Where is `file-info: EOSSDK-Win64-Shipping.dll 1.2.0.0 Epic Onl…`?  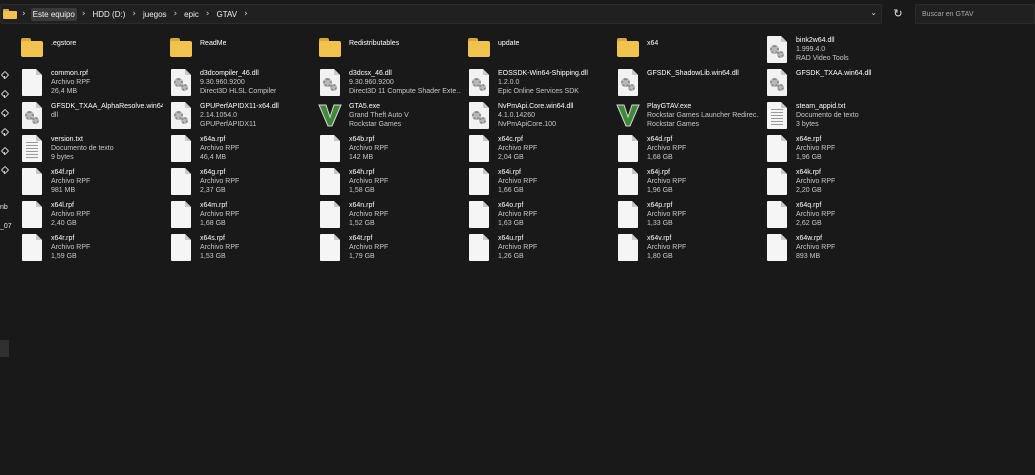
file-info: EOSSDK-Win64-Shipping.dll 1.2.0.0 Epic Onl… is located at coordinates (543, 82).